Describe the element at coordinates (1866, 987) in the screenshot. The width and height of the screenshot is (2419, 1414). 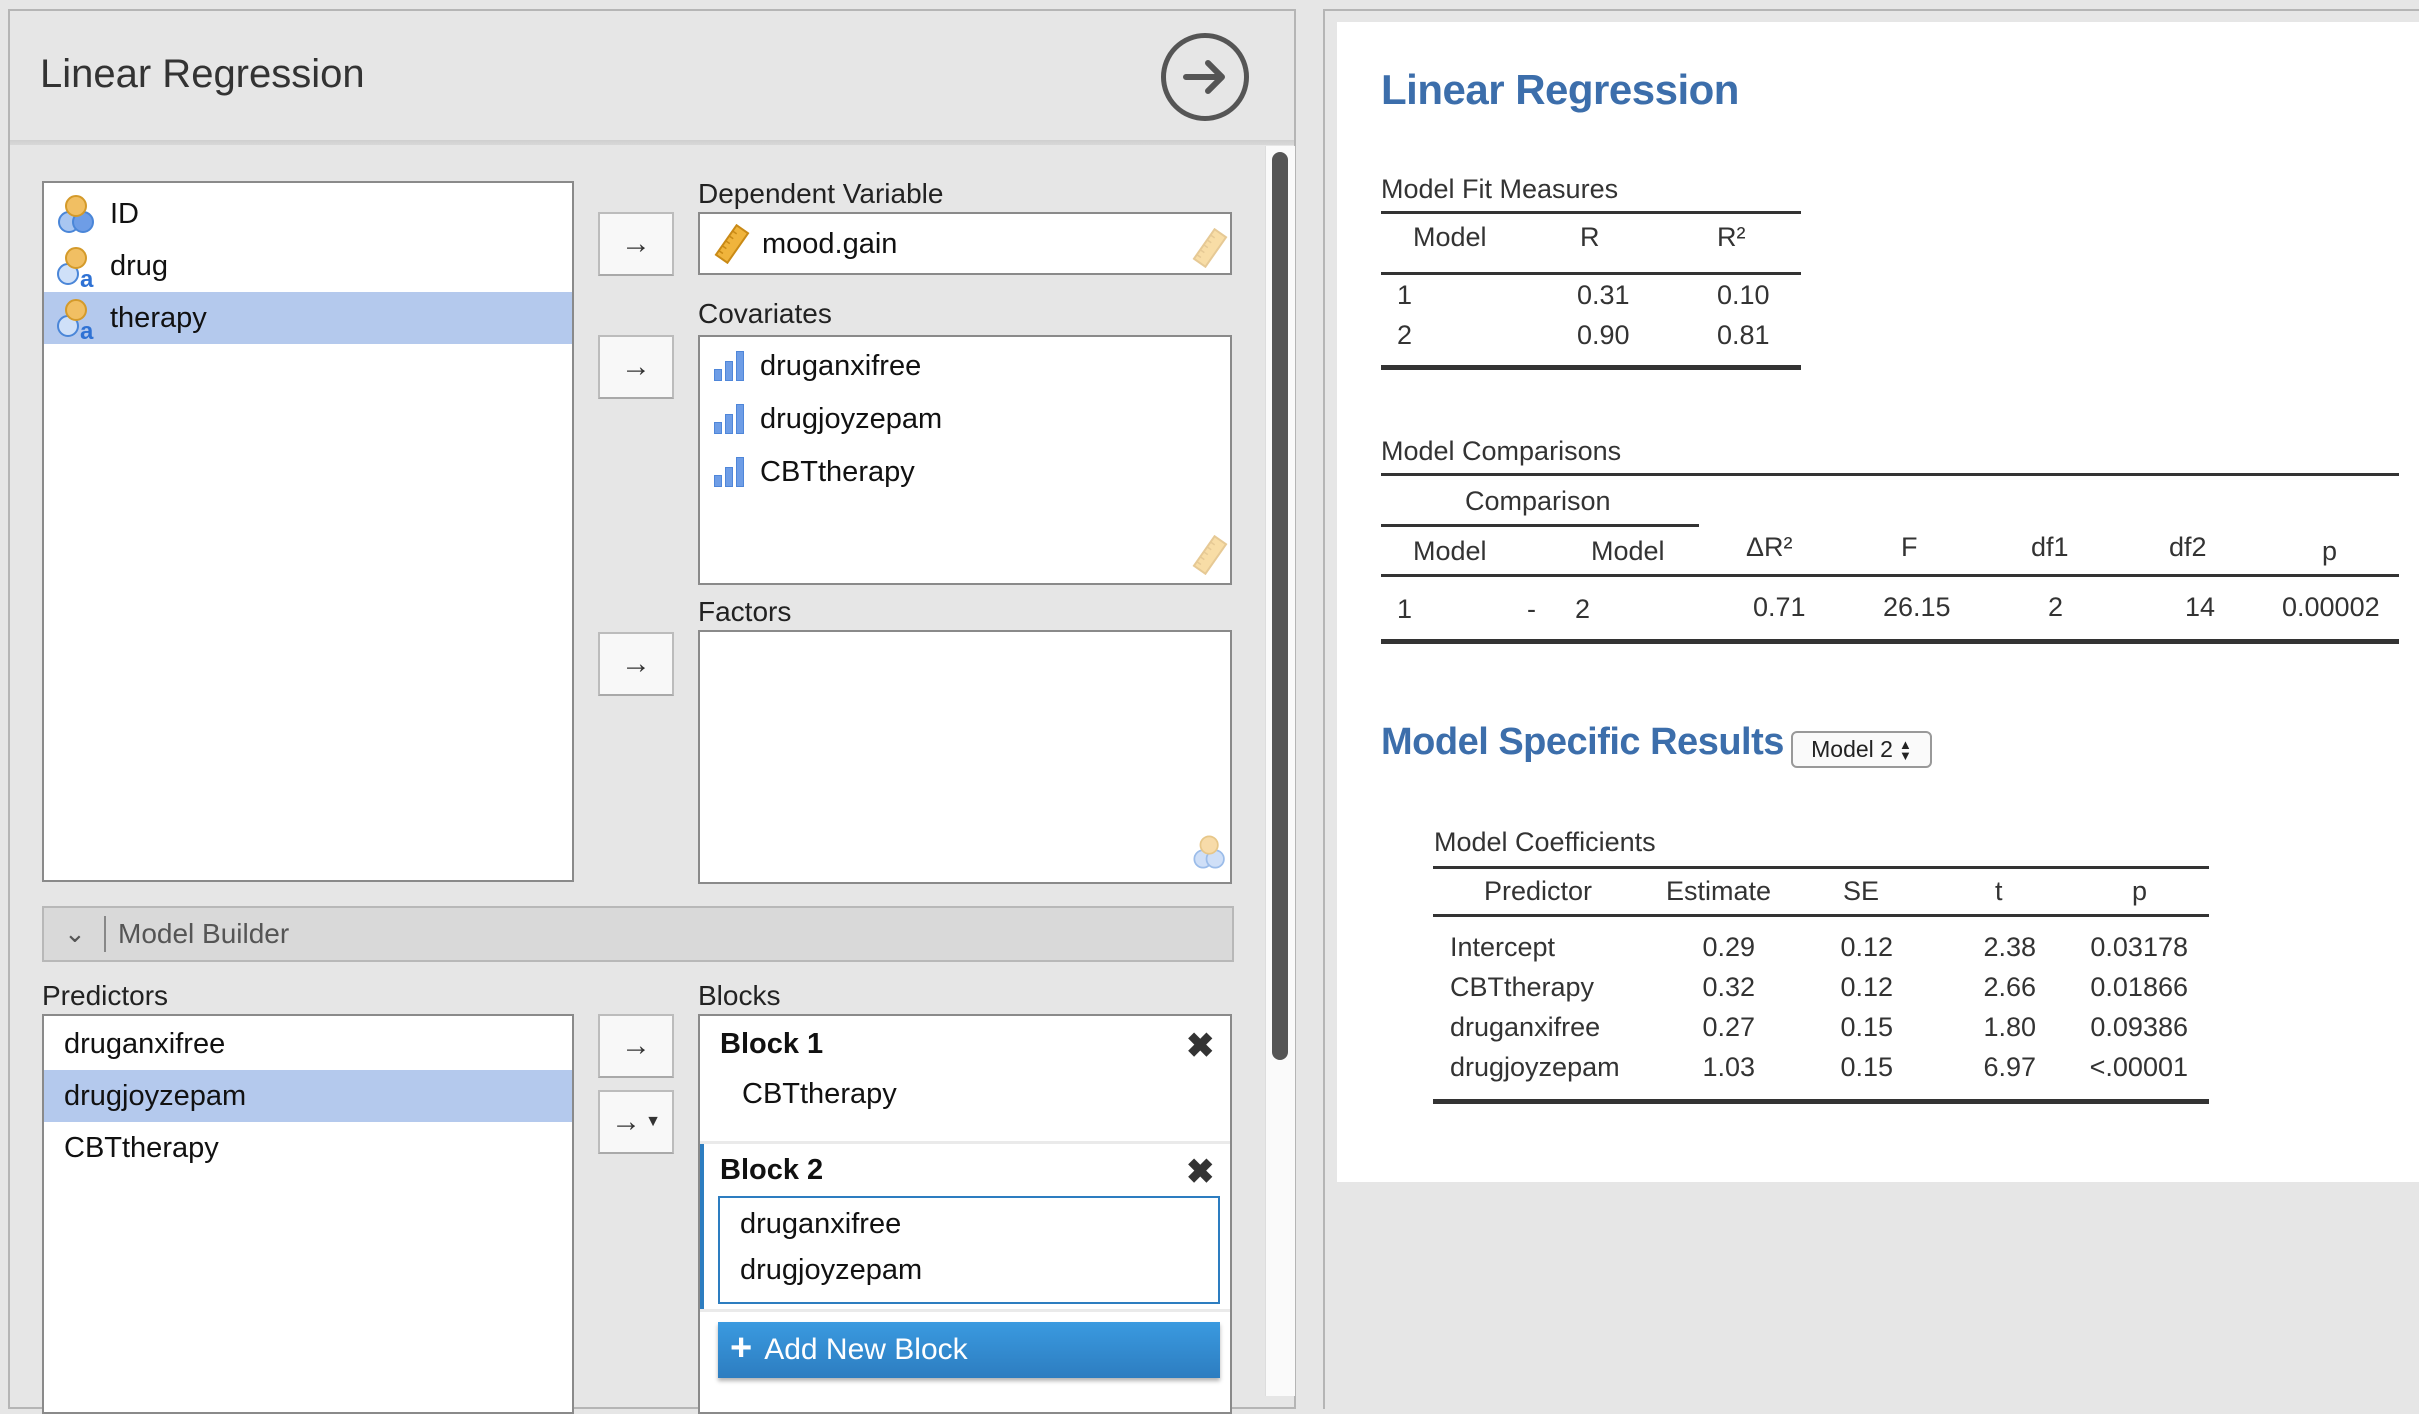
I see `coef-value-cell: 0.12` at that location.